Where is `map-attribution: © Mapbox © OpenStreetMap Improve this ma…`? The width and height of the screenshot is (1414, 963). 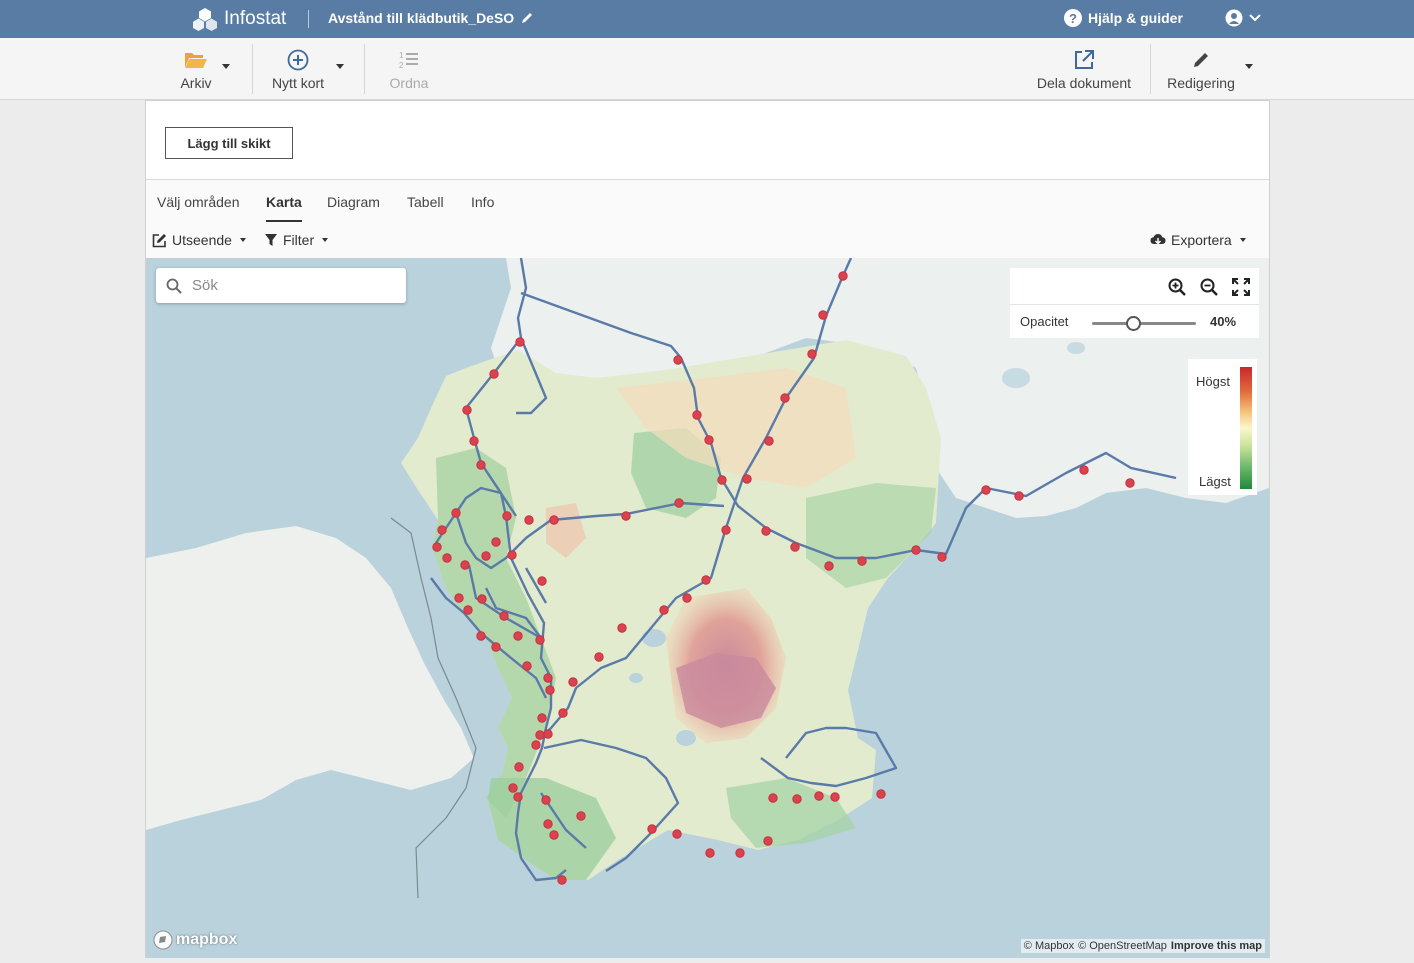
map-attribution: © Mapbox © OpenStreetMap Improve this ma… is located at coordinates (1142, 946).